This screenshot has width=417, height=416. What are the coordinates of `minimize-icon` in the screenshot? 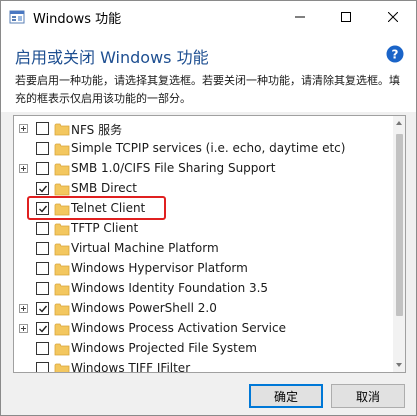 It's located at (300, 16).